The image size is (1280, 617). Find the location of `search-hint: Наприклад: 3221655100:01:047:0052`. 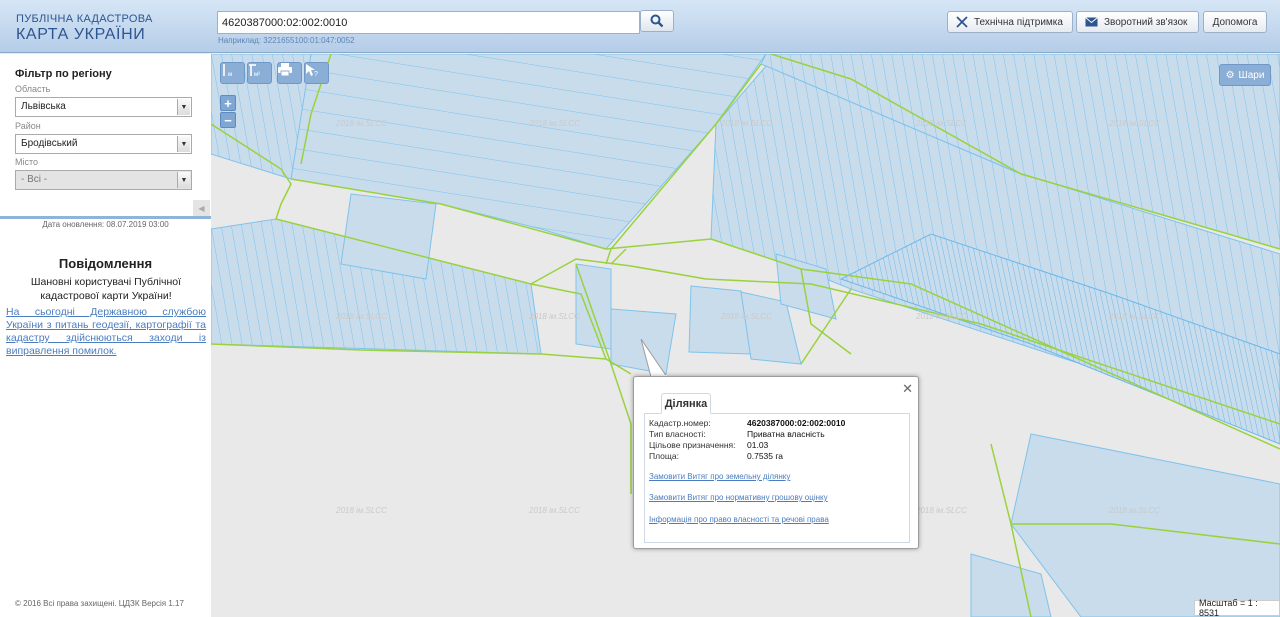

search-hint: Наприклад: 3221655100:01:047:0052 is located at coordinates (286, 40).